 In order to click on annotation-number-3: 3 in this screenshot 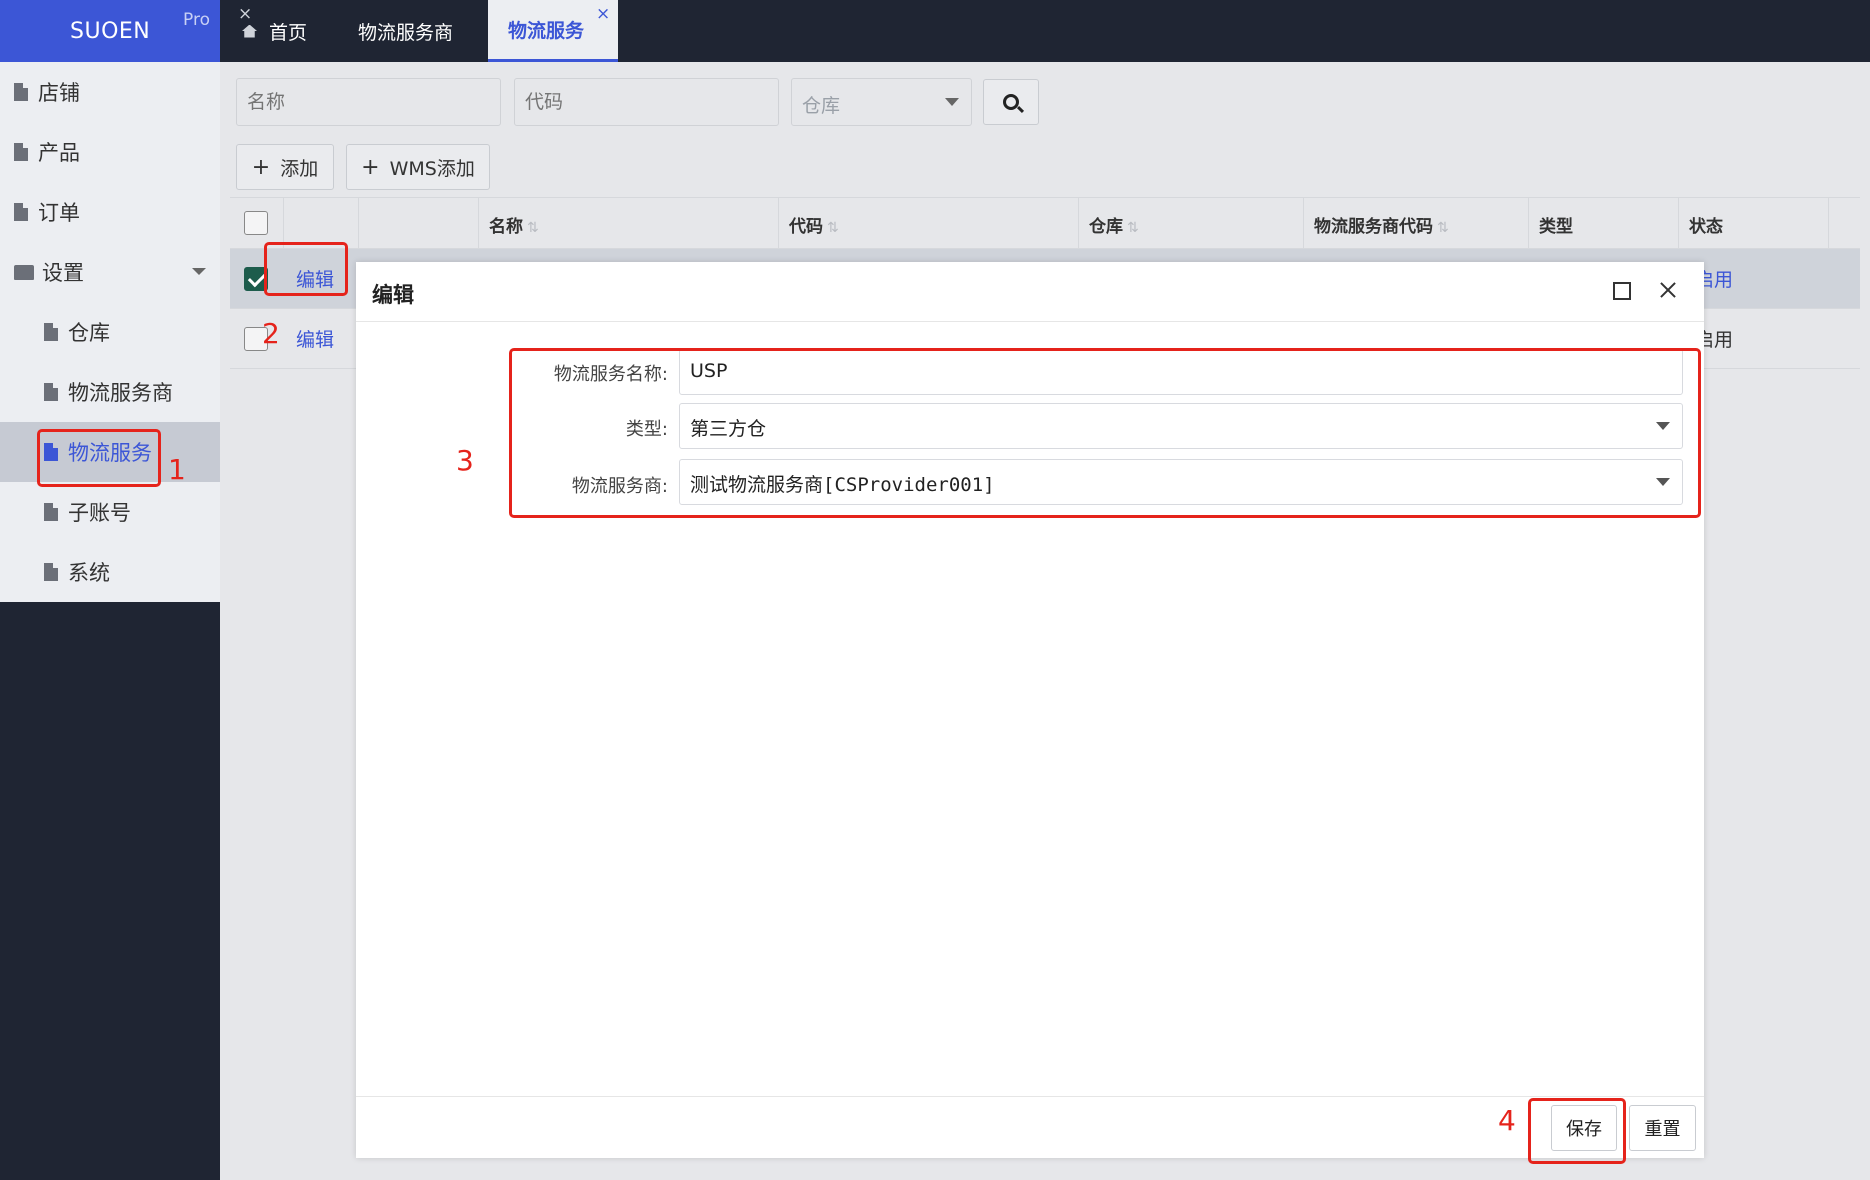, I will do `click(465, 460)`.